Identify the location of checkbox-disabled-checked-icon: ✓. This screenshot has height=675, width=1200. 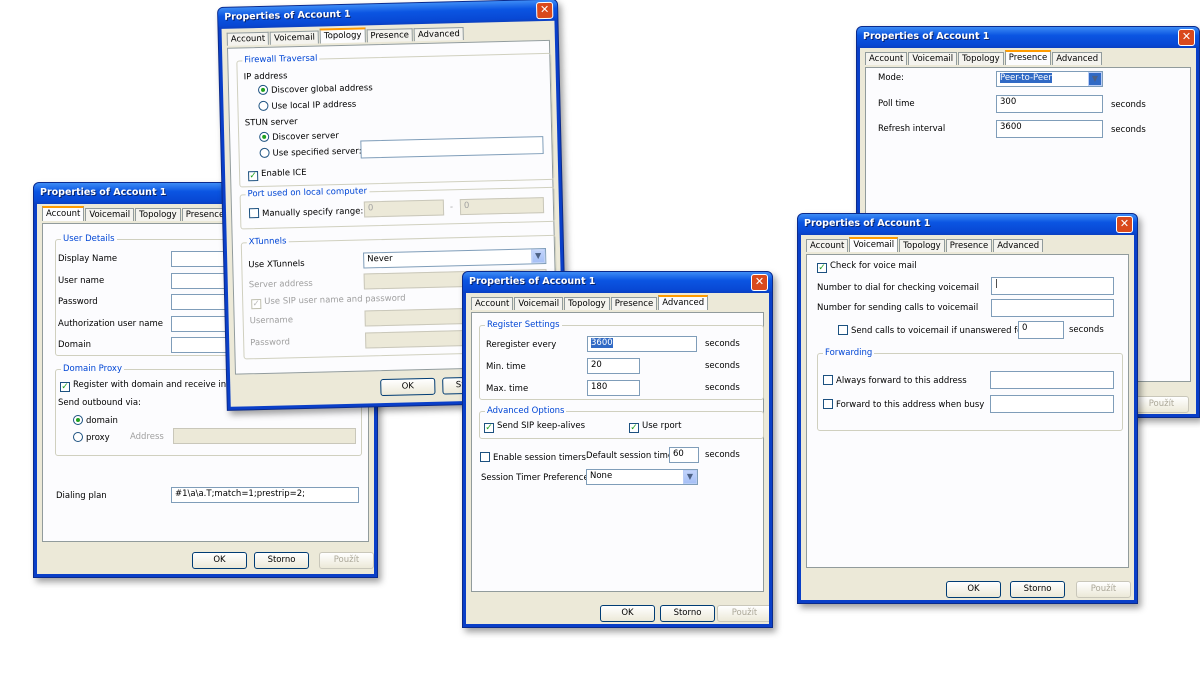
(256, 304).